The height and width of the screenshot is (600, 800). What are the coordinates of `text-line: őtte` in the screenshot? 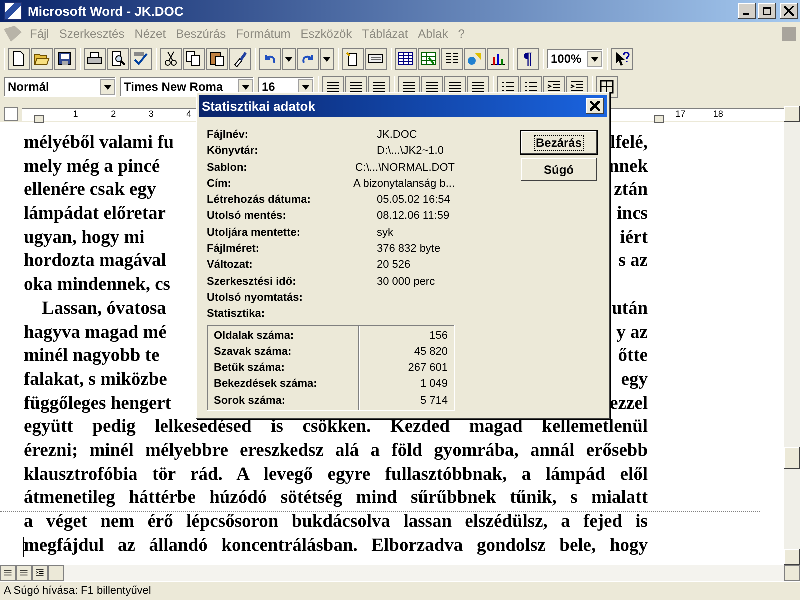 It's located at (633, 356).